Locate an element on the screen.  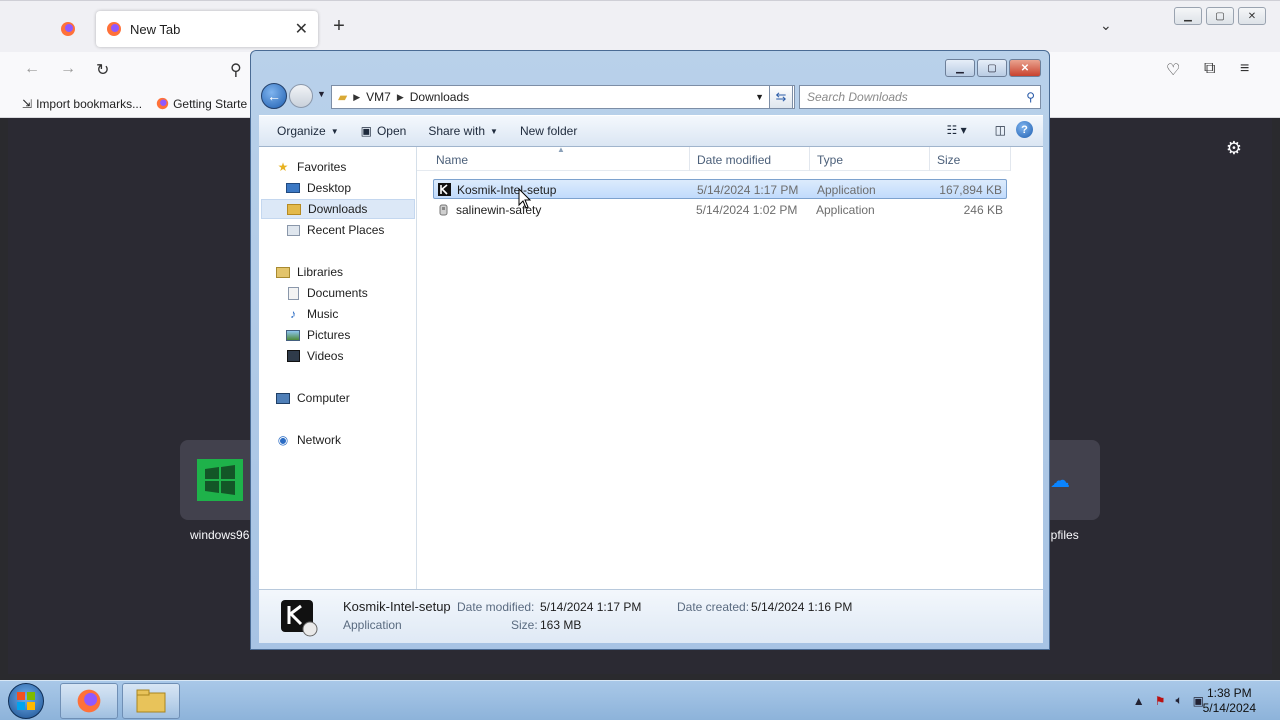
system-tray: ▲ ⚑ 🔈︎ ▣ is located at coordinates (1168, 700).